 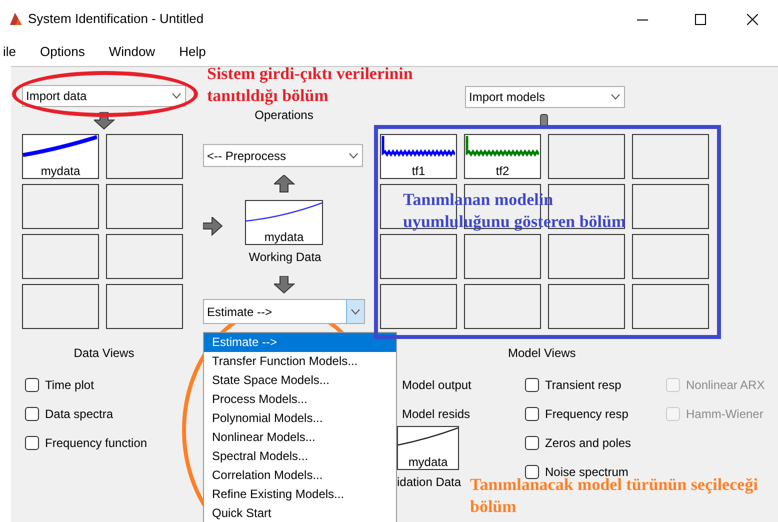 I want to click on dropdown: Import models, so click(x=545, y=97).